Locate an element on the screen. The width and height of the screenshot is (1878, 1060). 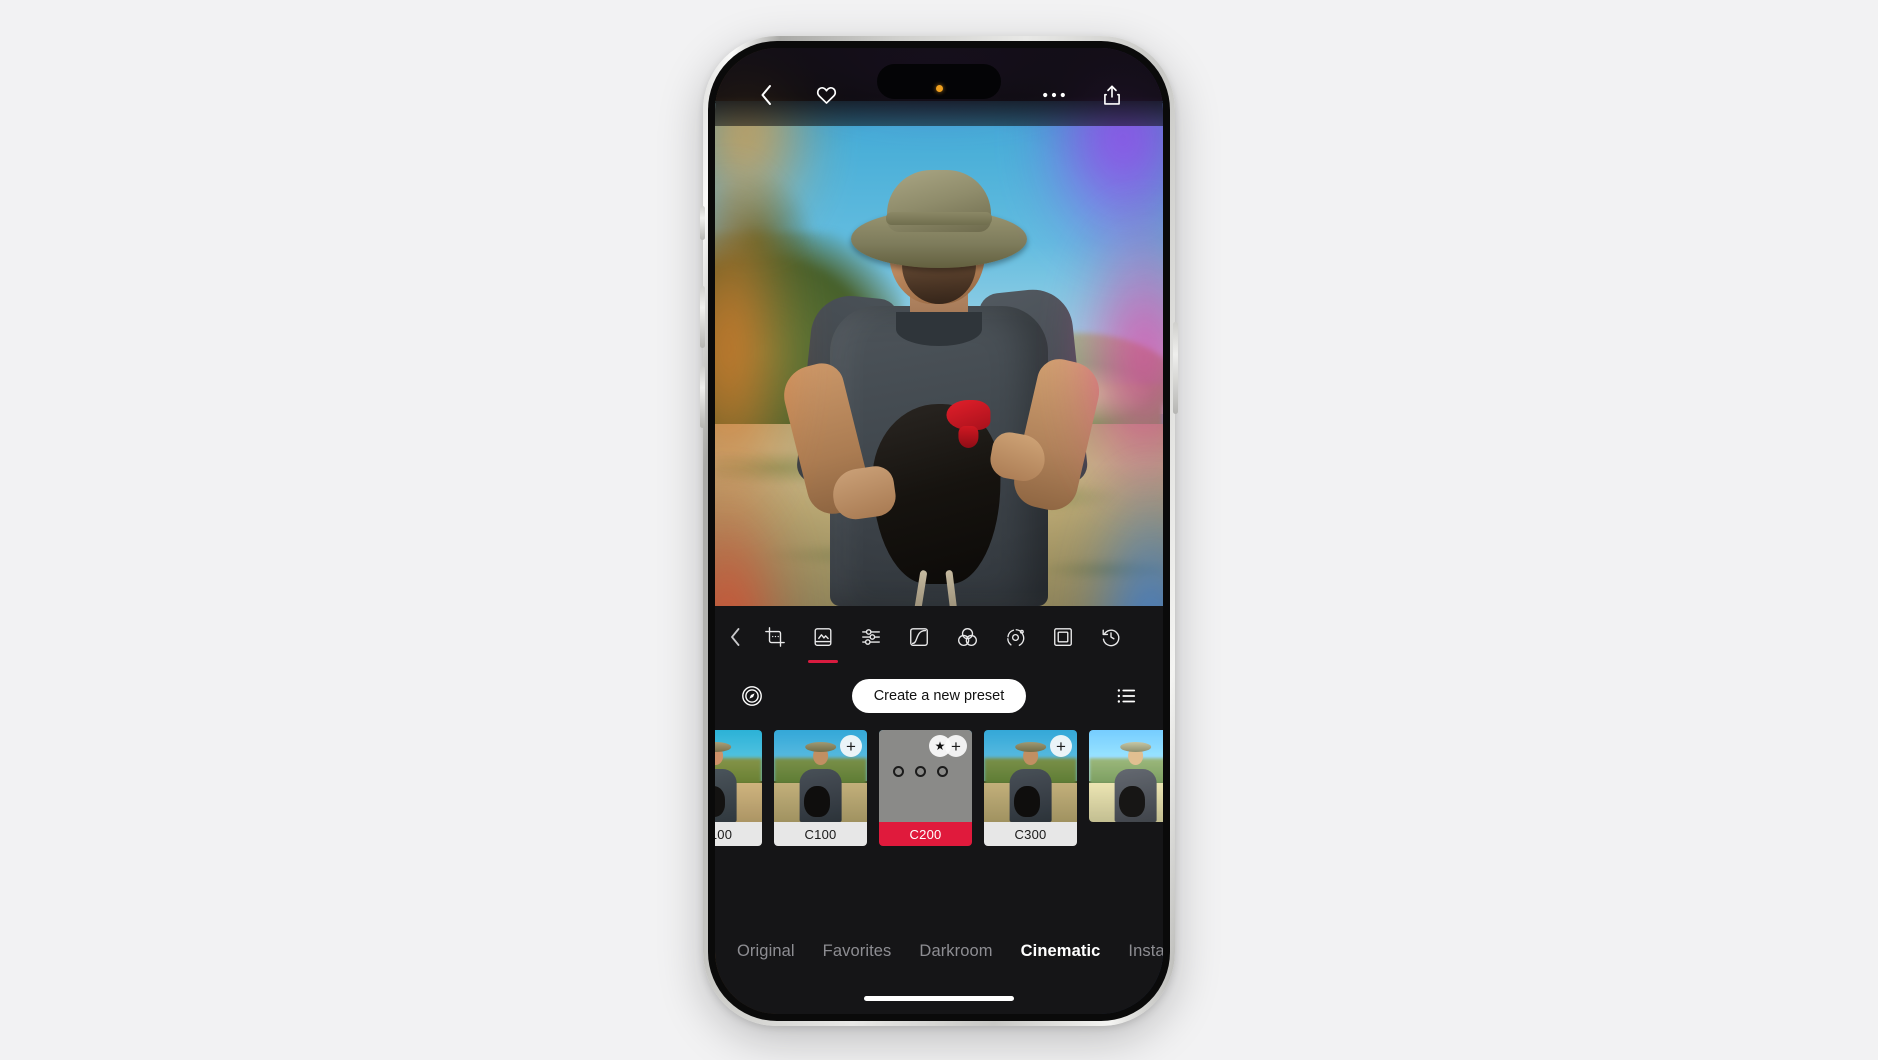
edited-photo is located at coordinates (939, 353).